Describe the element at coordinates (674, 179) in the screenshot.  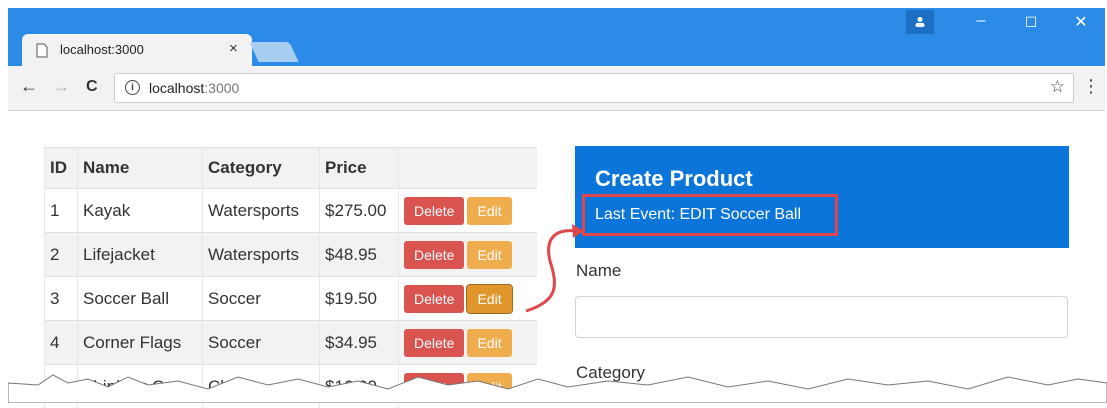
I see `form-title: Create Product` at that location.